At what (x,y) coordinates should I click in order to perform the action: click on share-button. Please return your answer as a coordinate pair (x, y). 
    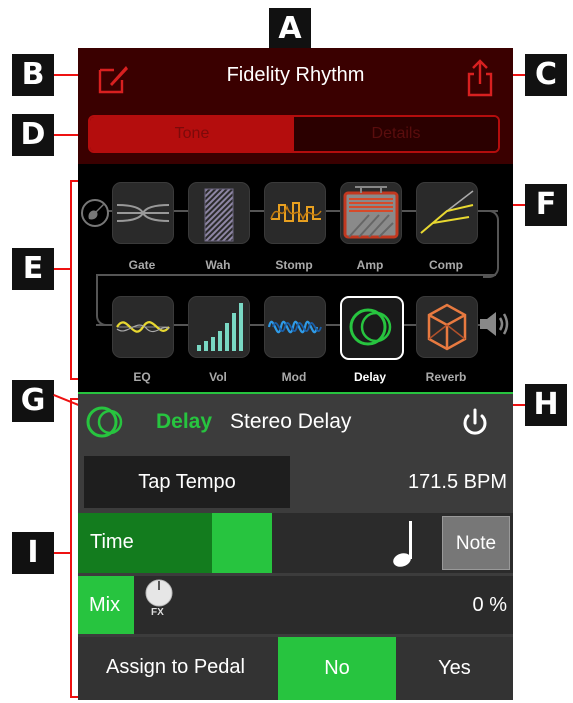
    Looking at the image, I should click on (480, 78).